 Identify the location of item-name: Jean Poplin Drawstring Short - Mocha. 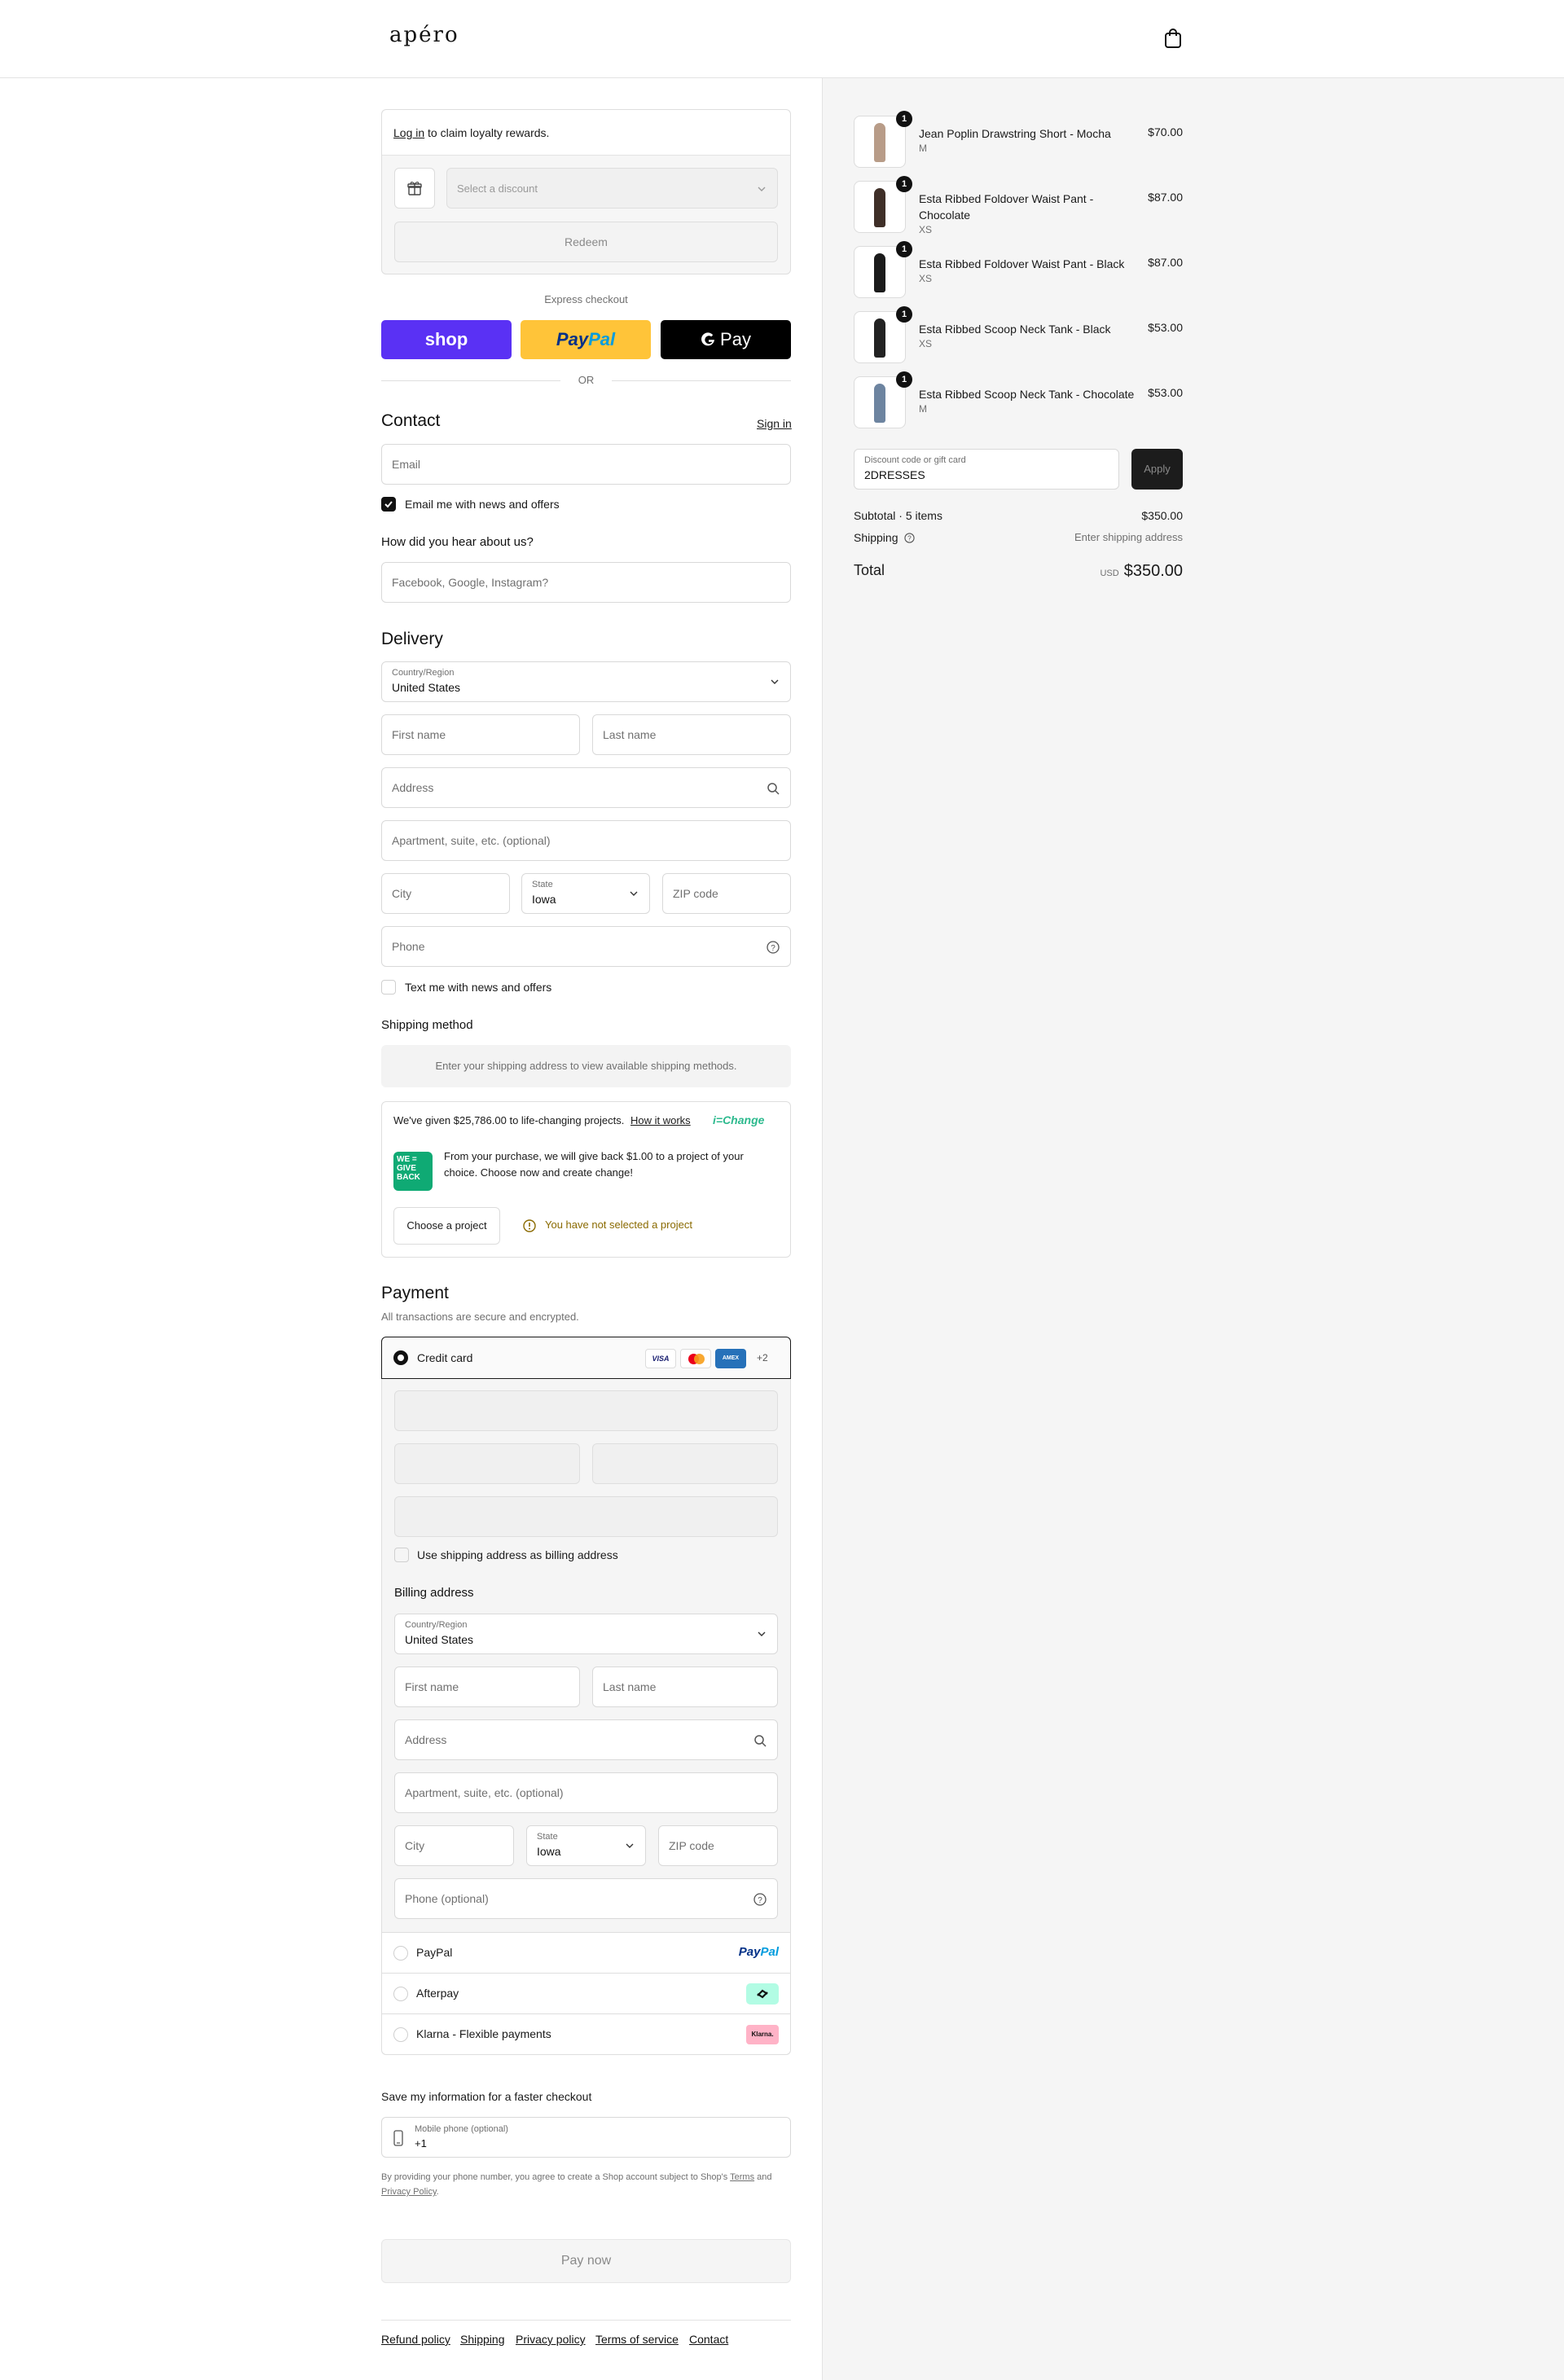
(1015, 134).